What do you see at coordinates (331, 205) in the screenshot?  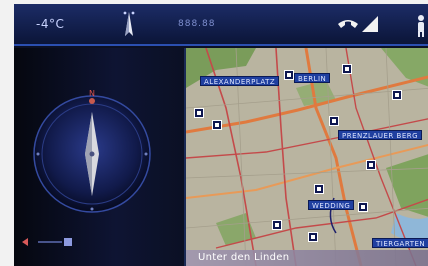 I see `map-label-wedding: WEDDING` at bounding box center [331, 205].